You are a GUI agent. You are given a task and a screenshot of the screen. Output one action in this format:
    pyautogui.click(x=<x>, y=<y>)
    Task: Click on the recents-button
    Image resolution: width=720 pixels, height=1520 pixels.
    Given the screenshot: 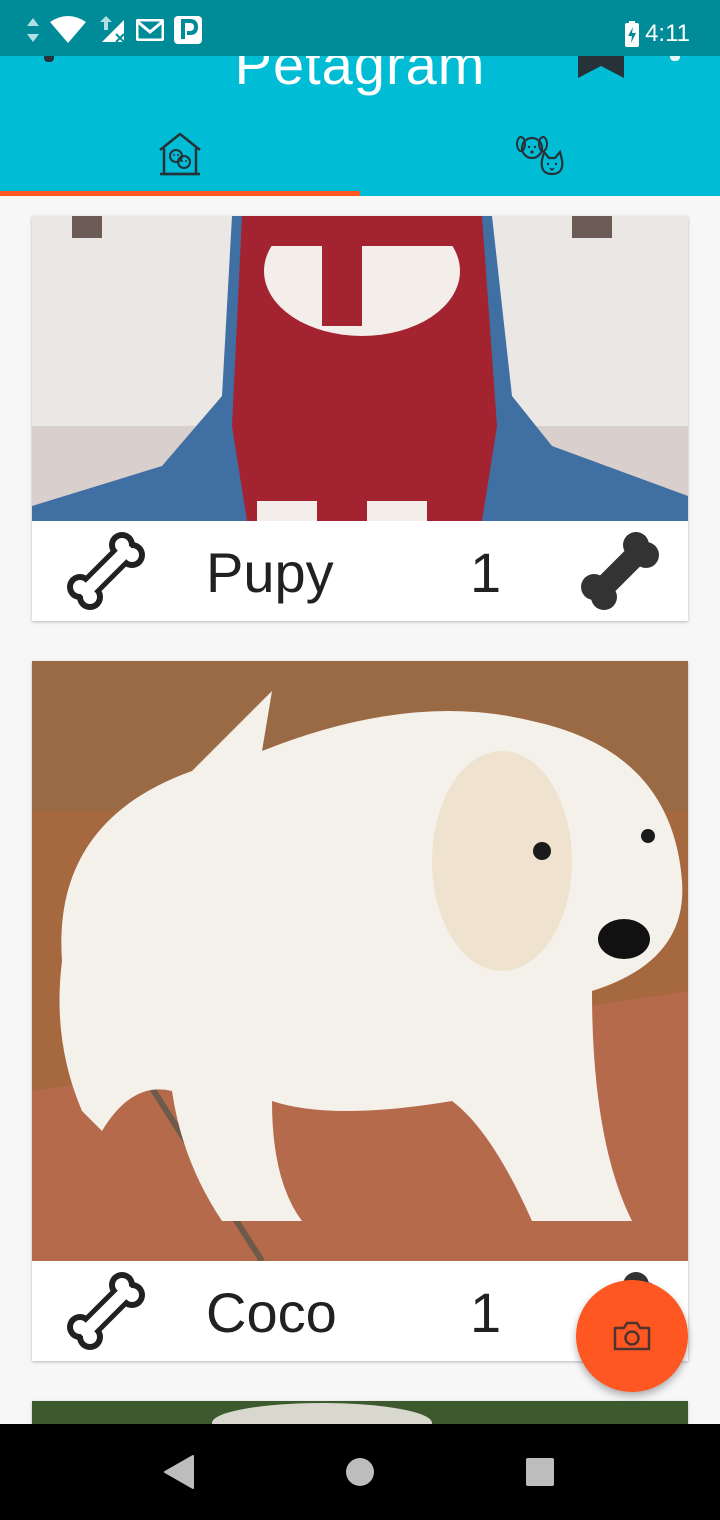 What is the action you would take?
    pyautogui.click(x=540, y=1472)
    